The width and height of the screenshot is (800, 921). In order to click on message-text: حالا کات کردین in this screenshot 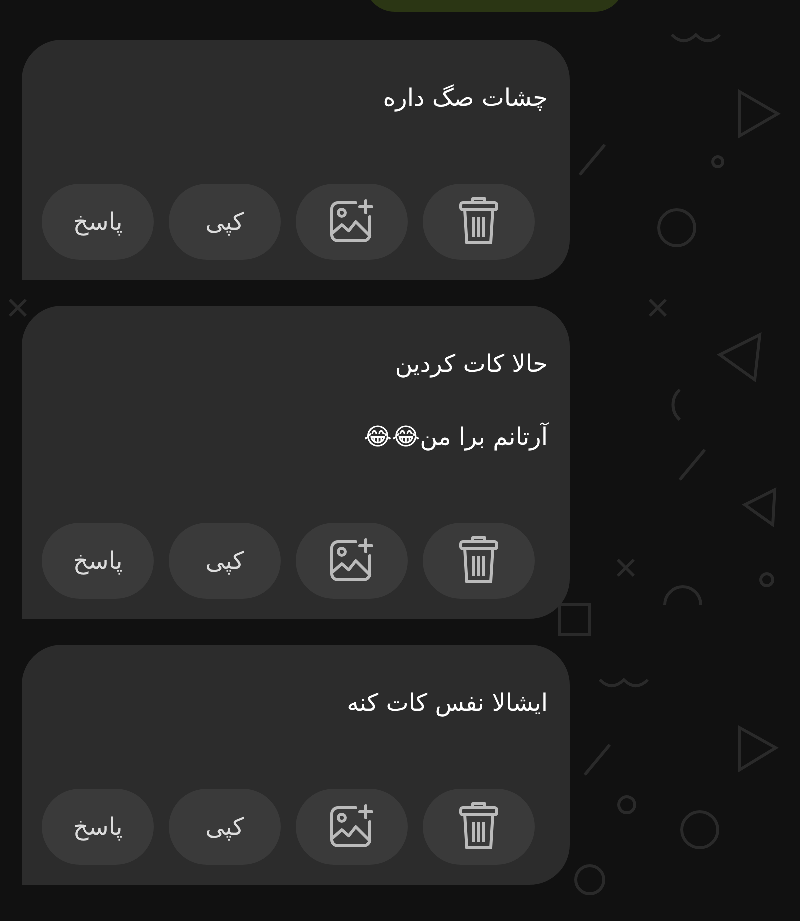, I will do `click(471, 364)`.